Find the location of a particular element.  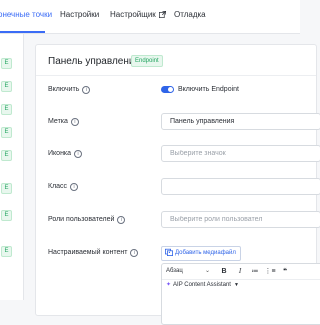

enable-label-text: Включить is located at coordinates (64, 89).